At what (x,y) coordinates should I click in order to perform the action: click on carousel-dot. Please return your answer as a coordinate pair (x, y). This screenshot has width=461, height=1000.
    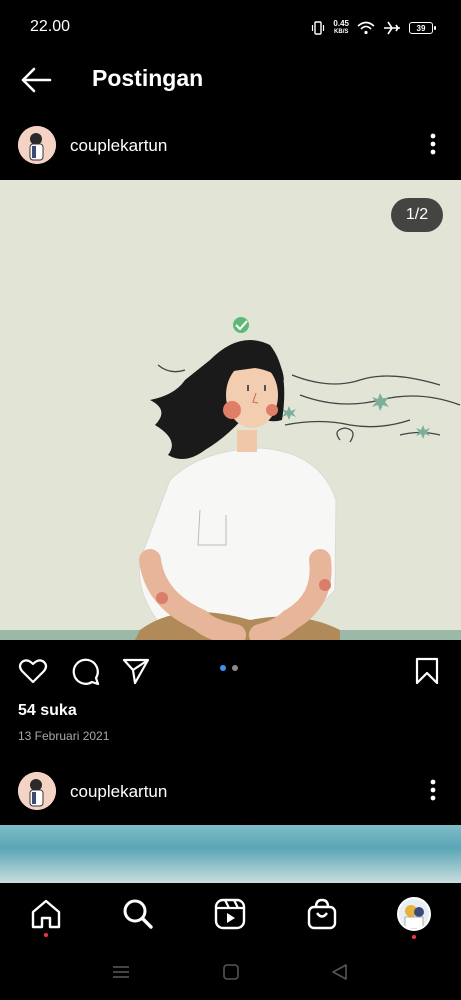
    Looking at the image, I should click on (235, 668).